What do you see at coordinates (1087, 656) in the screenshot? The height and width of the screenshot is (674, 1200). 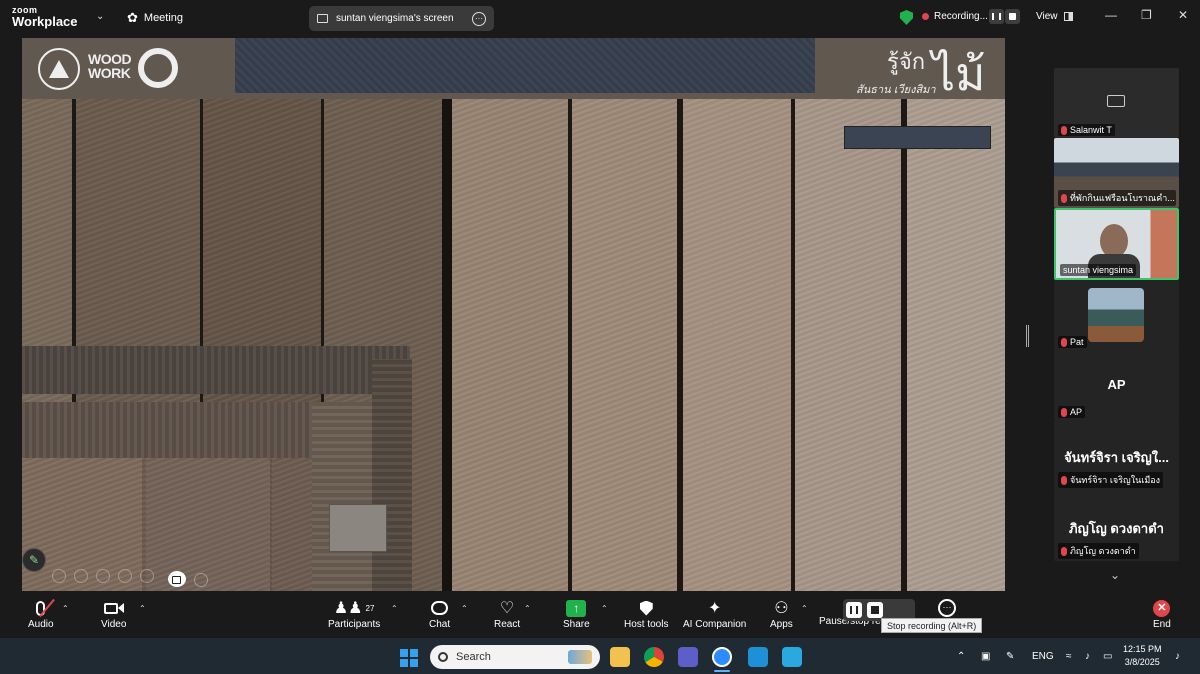 I see `volume-icon: ♪` at bounding box center [1087, 656].